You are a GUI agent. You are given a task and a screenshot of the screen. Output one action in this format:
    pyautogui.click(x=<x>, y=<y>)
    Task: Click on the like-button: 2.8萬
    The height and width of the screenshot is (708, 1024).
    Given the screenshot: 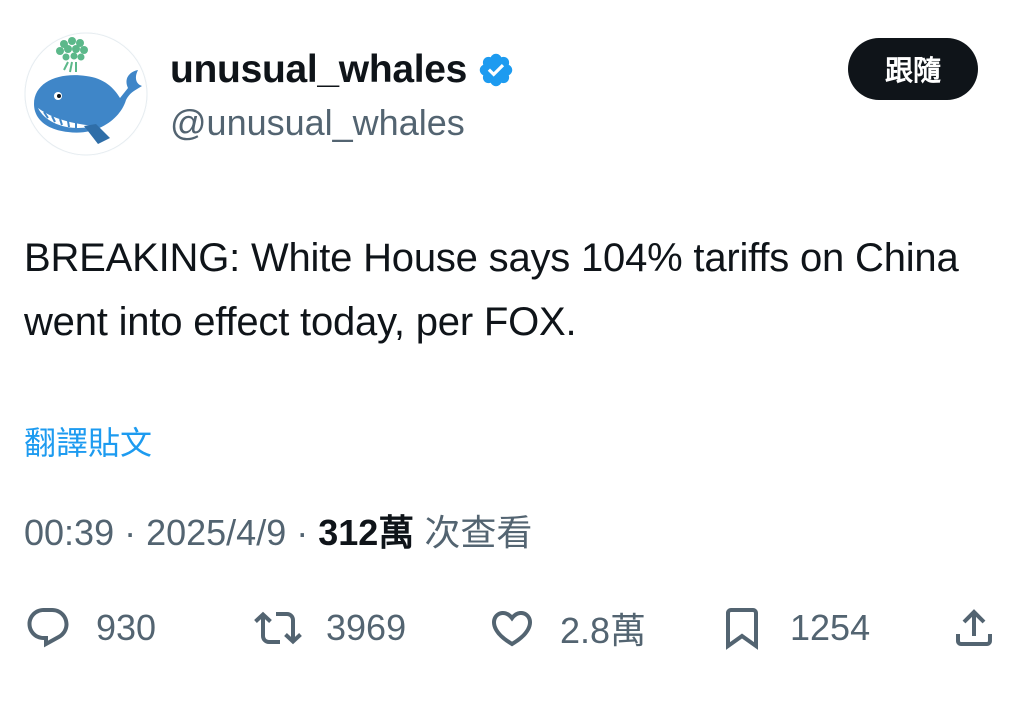 What is the action you would take?
    pyautogui.click(x=567, y=628)
    